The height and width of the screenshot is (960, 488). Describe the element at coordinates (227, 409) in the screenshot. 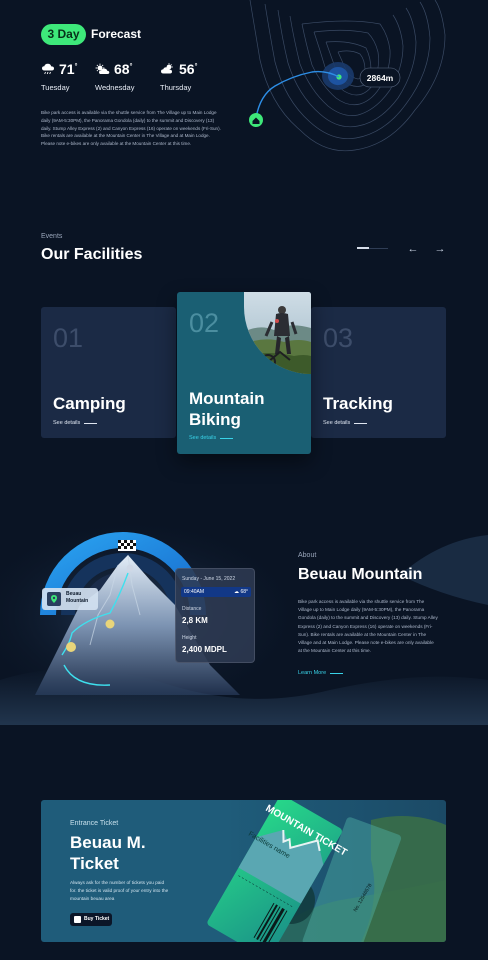

I see `card-title: Mountain Biking` at that location.